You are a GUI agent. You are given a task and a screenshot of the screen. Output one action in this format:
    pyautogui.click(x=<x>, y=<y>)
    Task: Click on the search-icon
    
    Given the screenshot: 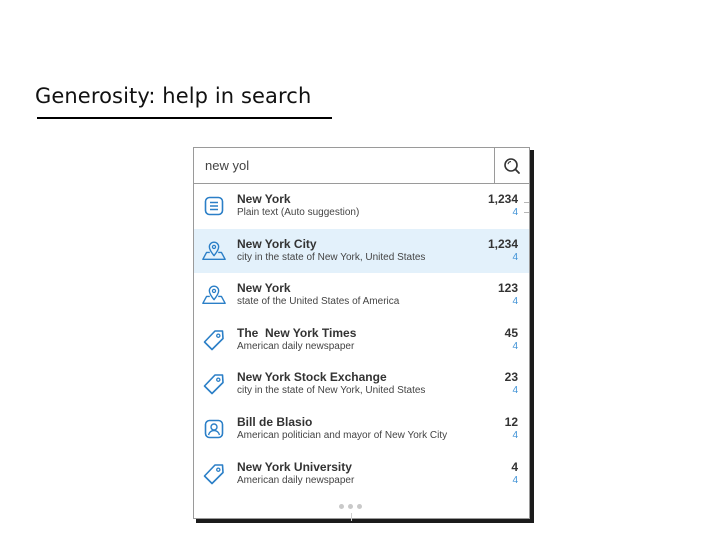 What is the action you would take?
    pyautogui.click(x=512, y=166)
    